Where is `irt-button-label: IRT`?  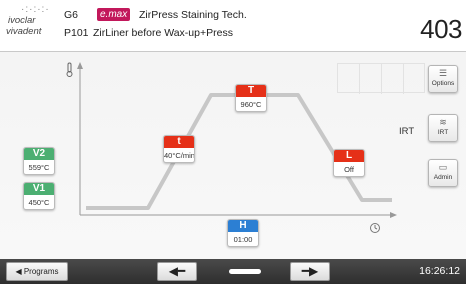 irt-button-label: IRT is located at coordinates (443, 132).